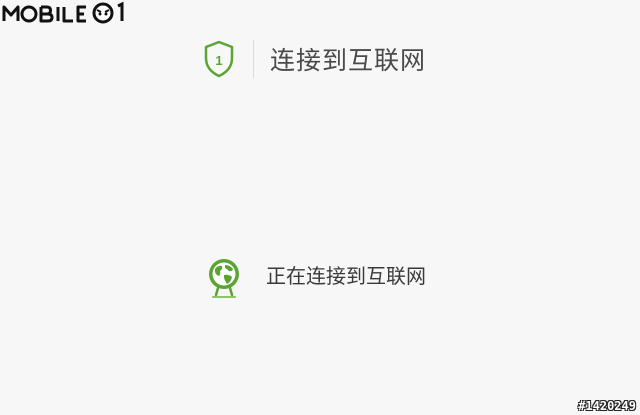 Image resolution: width=640 pixels, height=415 pixels. Describe the element at coordinates (224, 278) in the screenshot. I see `globe-icon` at that location.